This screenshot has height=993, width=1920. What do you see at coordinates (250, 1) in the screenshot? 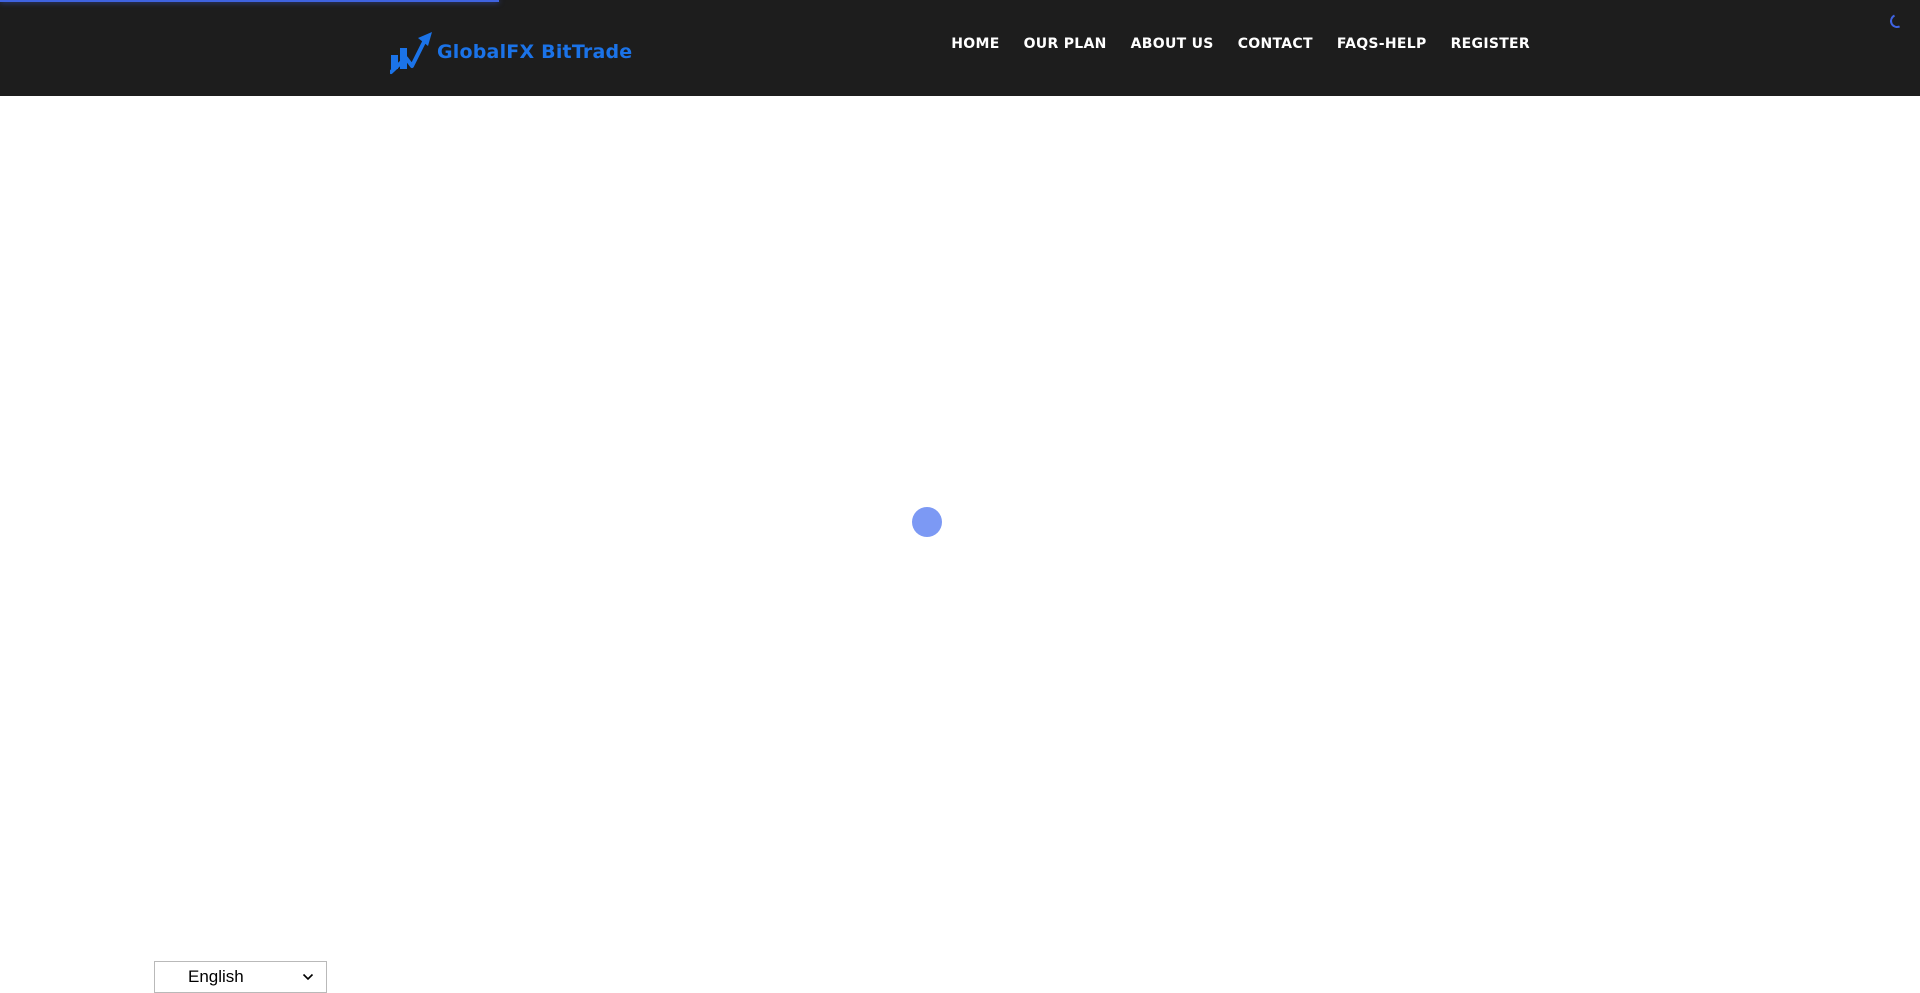
I see `page-load-progress-bar` at bounding box center [250, 1].